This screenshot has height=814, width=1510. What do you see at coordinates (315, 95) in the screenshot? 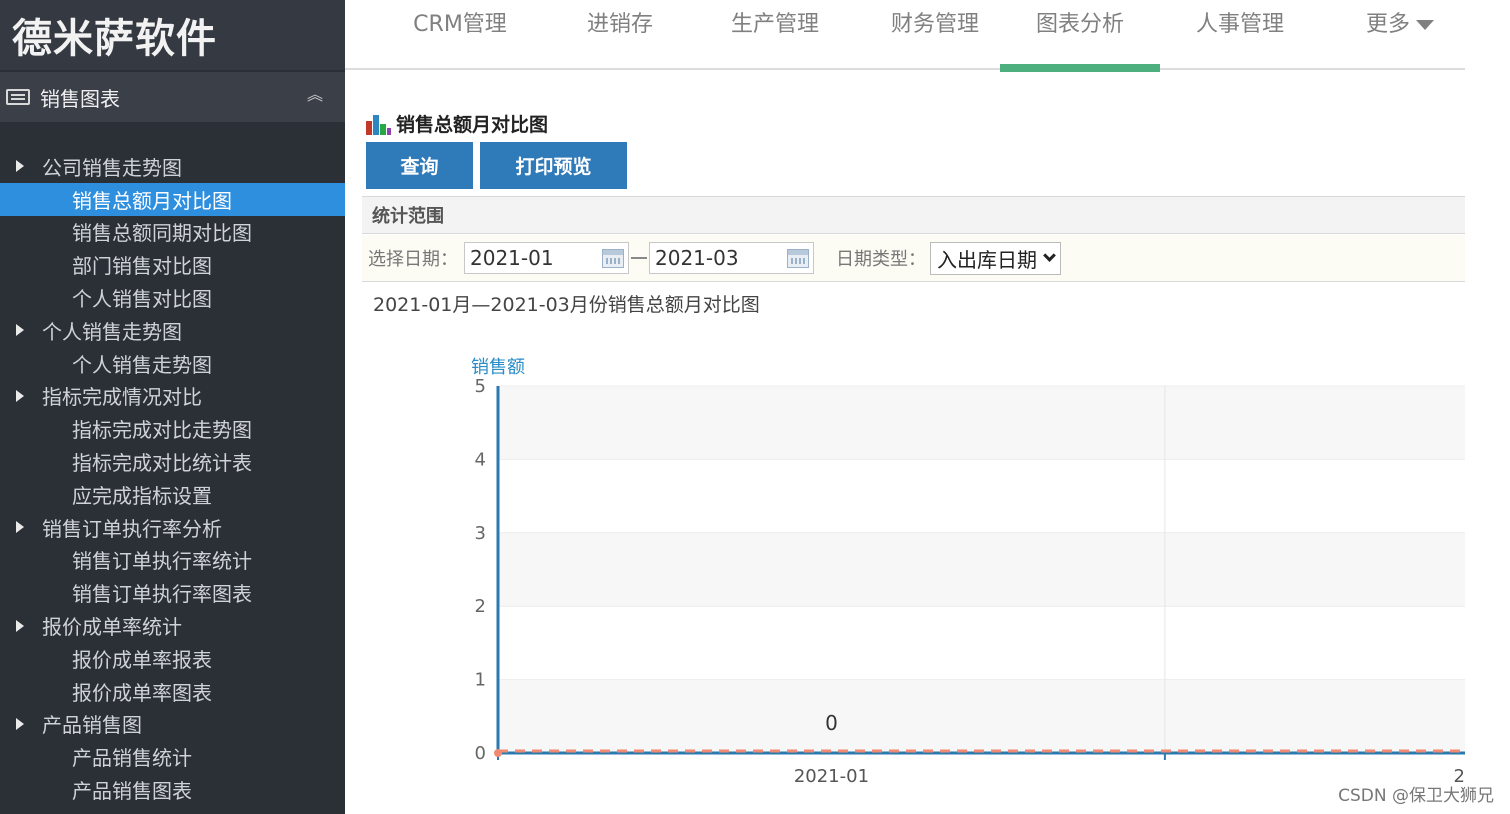
I see `double-chevron-up-icon: ︽` at bounding box center [315, 95].